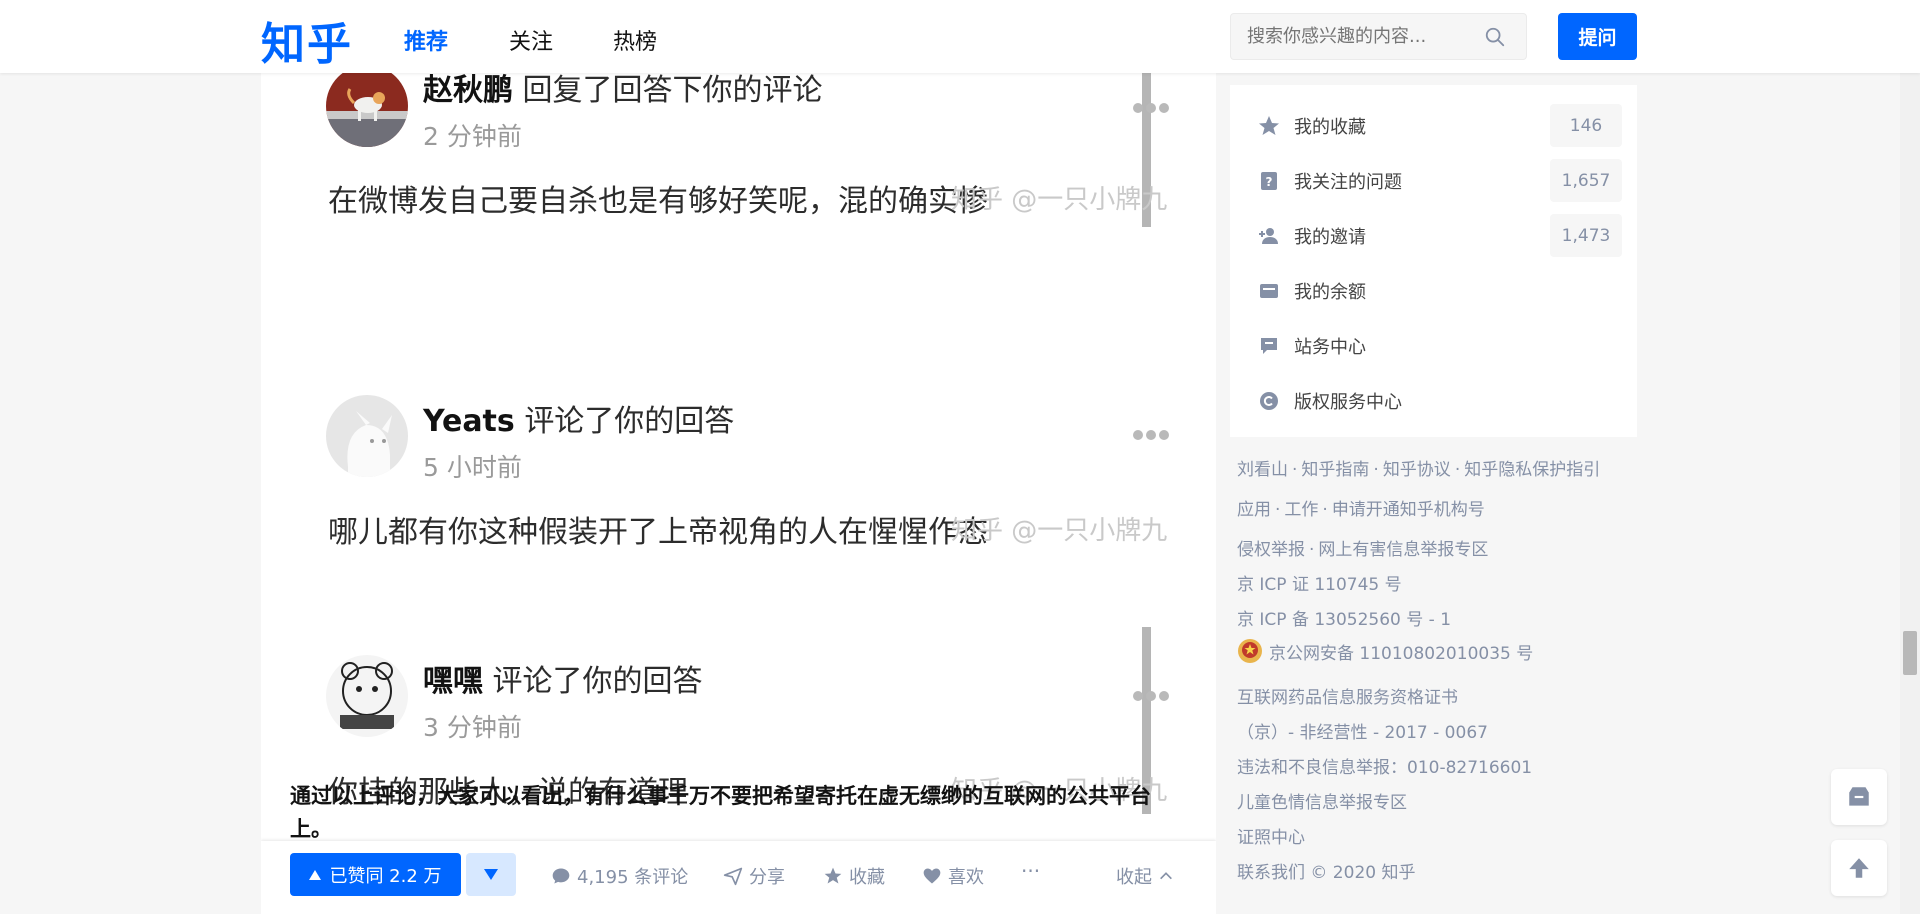 This screenshot has width=1920, height=914. Describe the element at coordinates (1301, 510) in the screenshot. I see `footer-link: 工作` at that location.